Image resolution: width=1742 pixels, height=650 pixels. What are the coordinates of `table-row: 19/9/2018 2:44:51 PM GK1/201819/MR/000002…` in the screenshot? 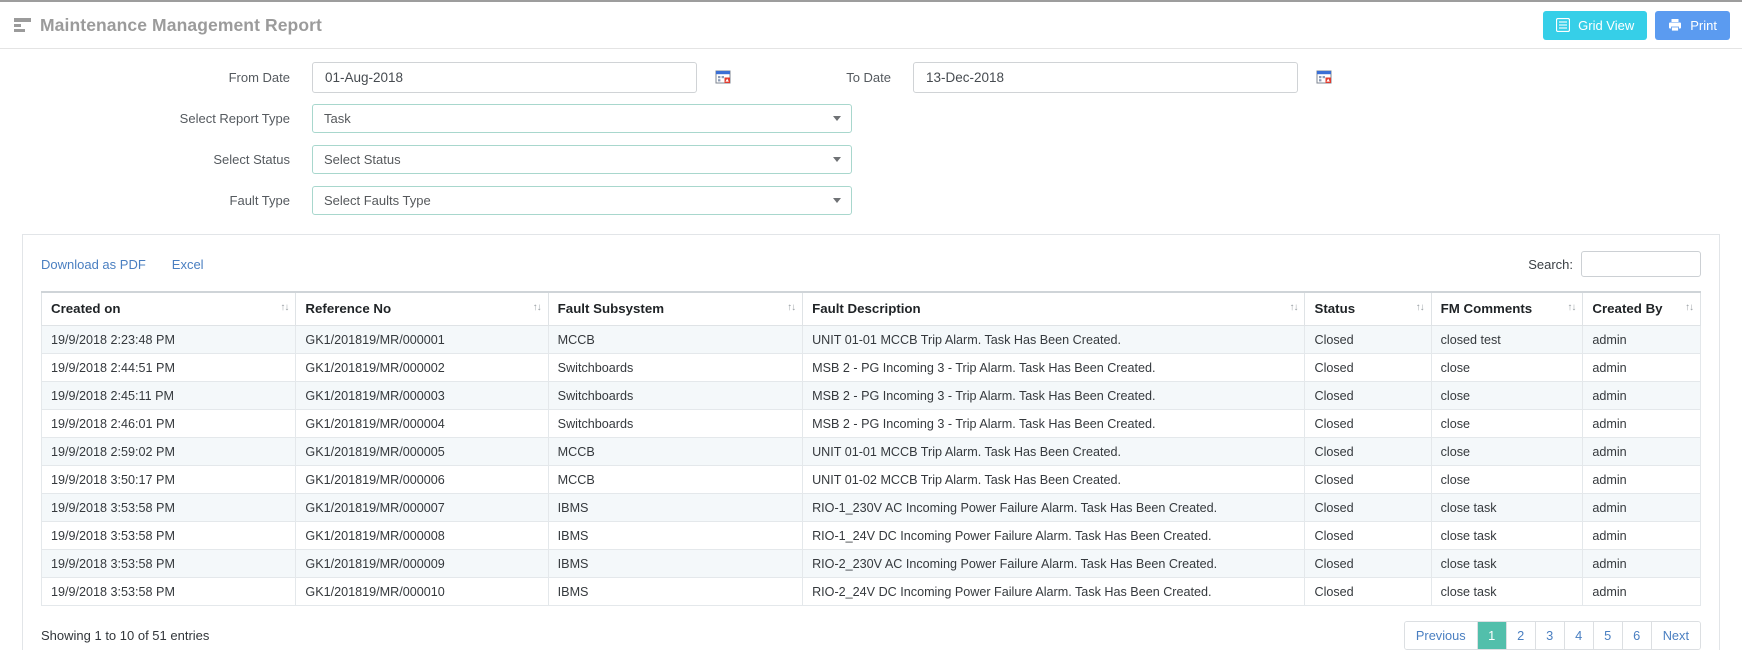 It's located at (870, 367).